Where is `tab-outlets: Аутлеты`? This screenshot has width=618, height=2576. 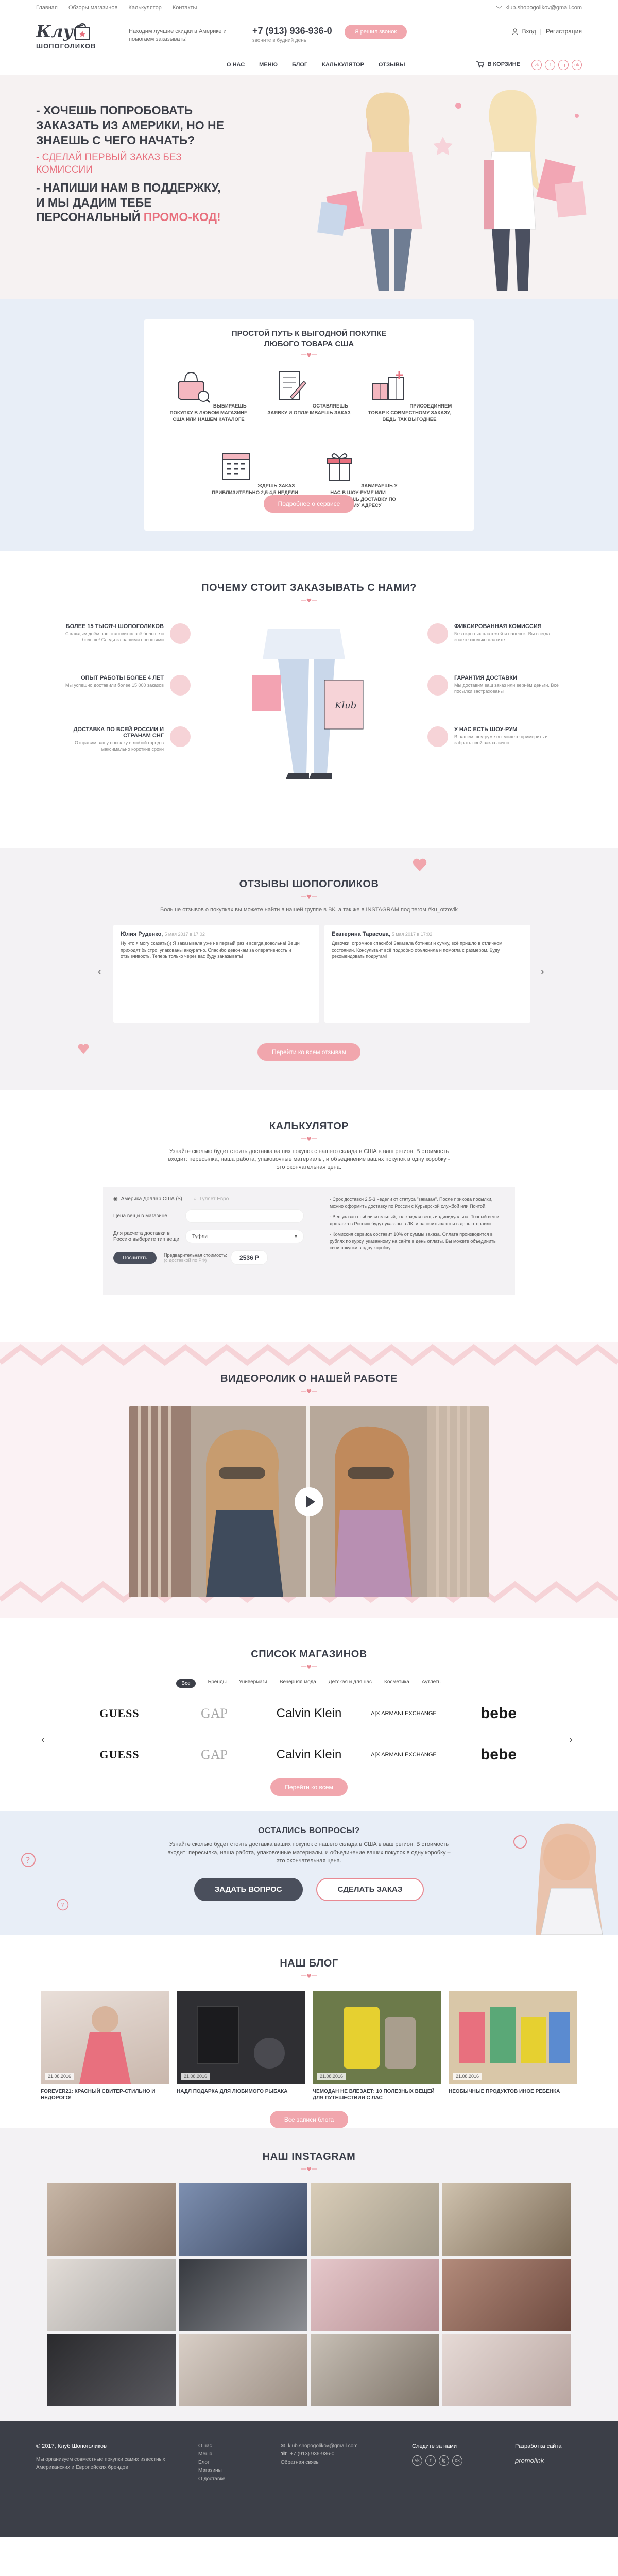
tab-outlets: Аутлеты is located at coordinates (432, 1683).